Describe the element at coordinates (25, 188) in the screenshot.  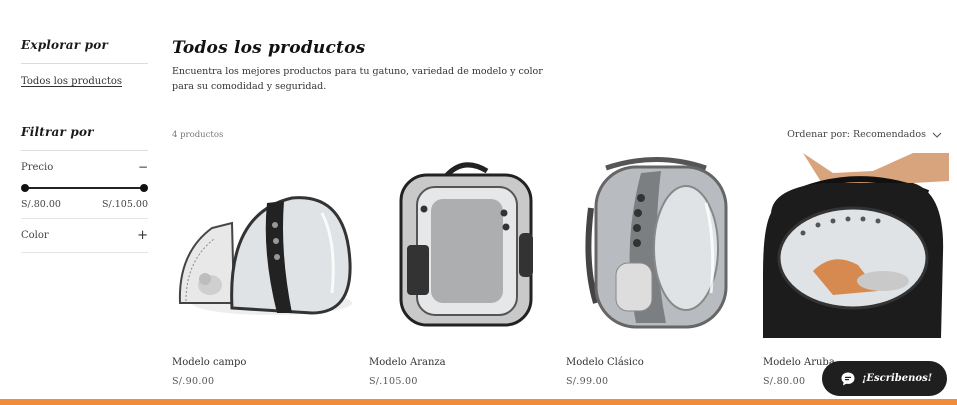
I see `price-min-handle` at that location.